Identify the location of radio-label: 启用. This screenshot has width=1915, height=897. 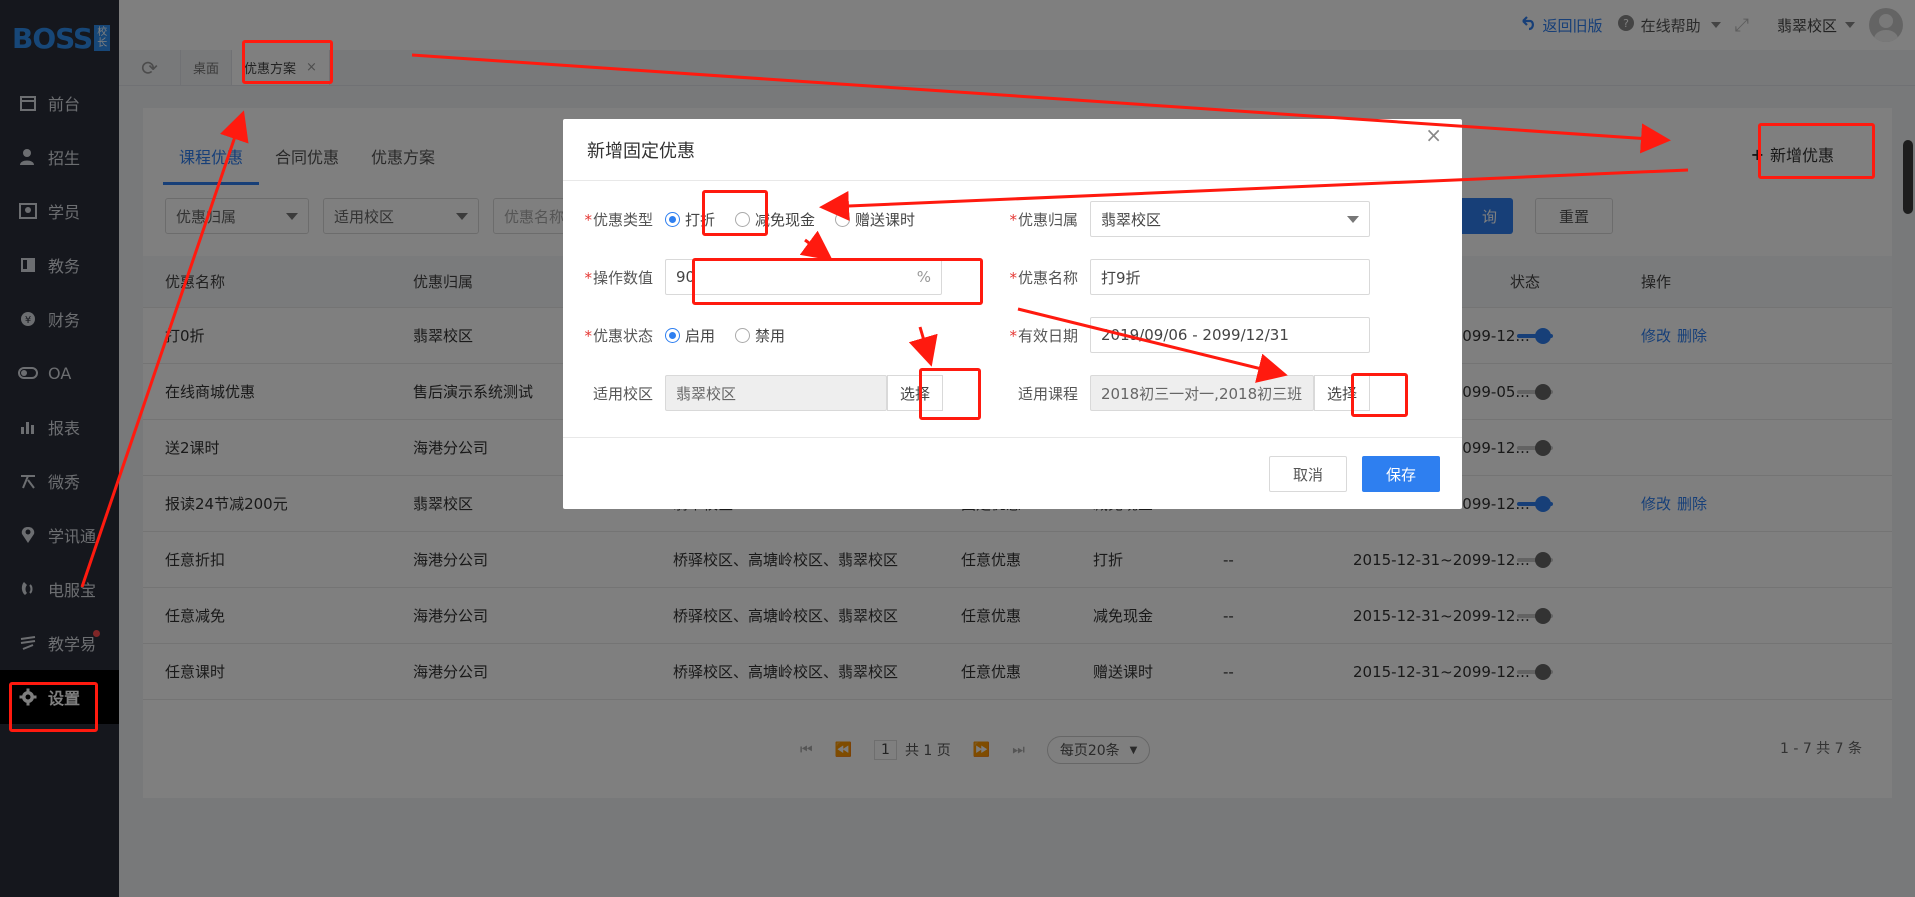
(700, 335).